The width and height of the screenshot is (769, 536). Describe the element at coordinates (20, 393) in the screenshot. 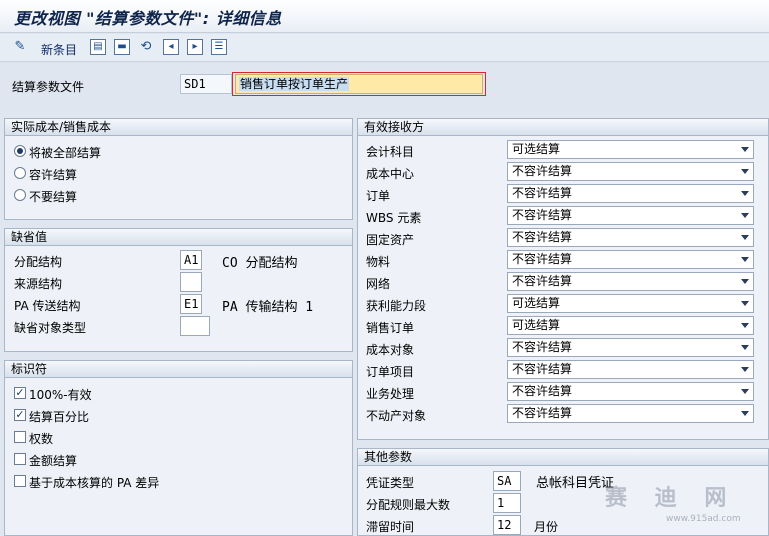

I see `checkbox-100-valid: ✓` at that location.